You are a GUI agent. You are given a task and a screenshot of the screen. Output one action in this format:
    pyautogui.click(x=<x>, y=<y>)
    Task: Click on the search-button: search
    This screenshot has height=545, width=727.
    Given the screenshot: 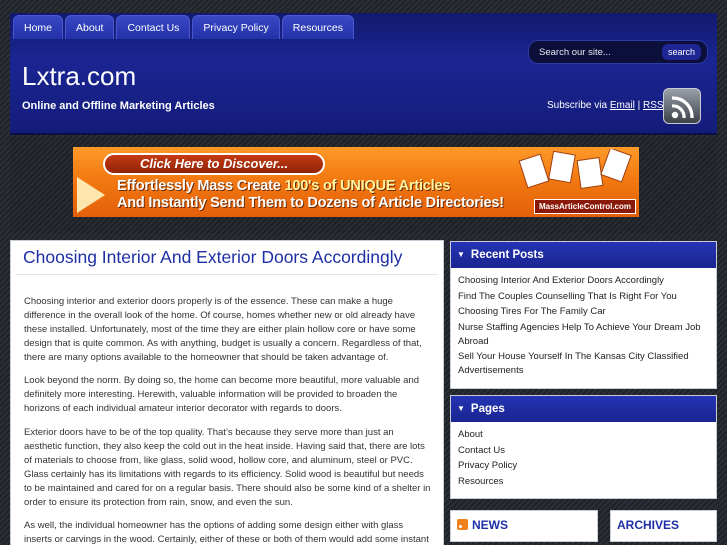 What is the action you would take?
    pyautogui.click(x=681, y=52)
    